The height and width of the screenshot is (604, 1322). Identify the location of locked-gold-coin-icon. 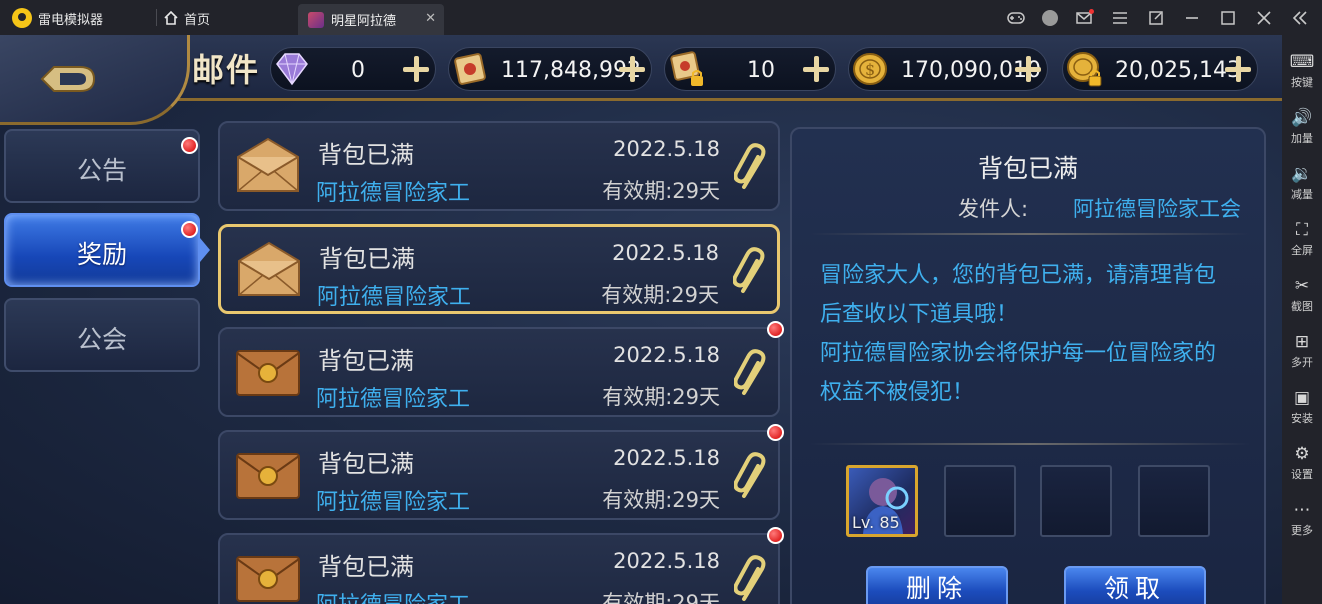
(1084, 69).